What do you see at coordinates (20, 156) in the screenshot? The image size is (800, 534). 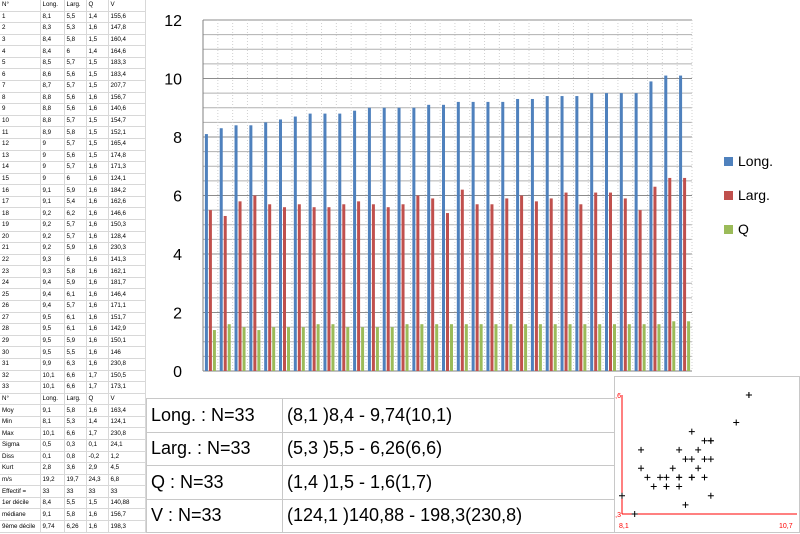 I see `table-cell: 13` at bounding box center [20, 156].